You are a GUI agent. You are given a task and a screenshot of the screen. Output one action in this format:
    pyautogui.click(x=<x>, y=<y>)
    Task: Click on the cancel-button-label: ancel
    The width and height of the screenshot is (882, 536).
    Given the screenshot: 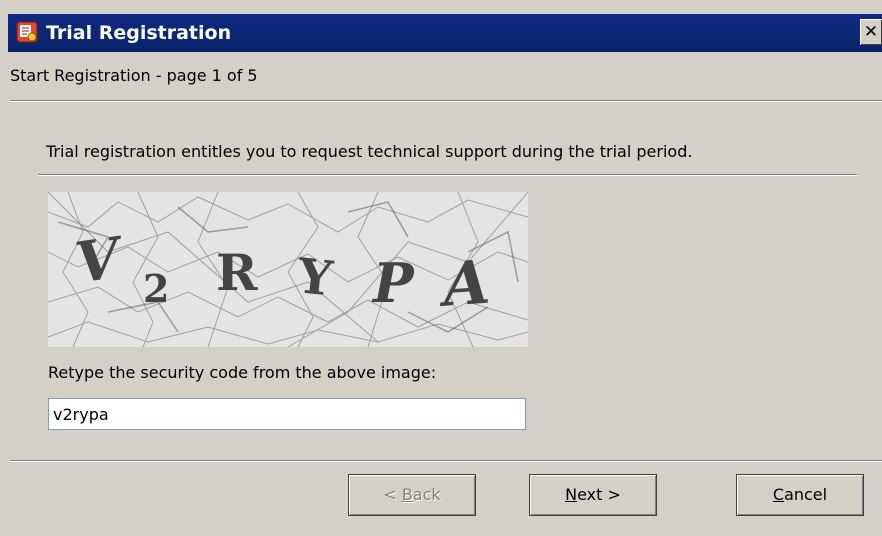 What is the action you would take?
    pyautogui.click(x=806, y=494)
    